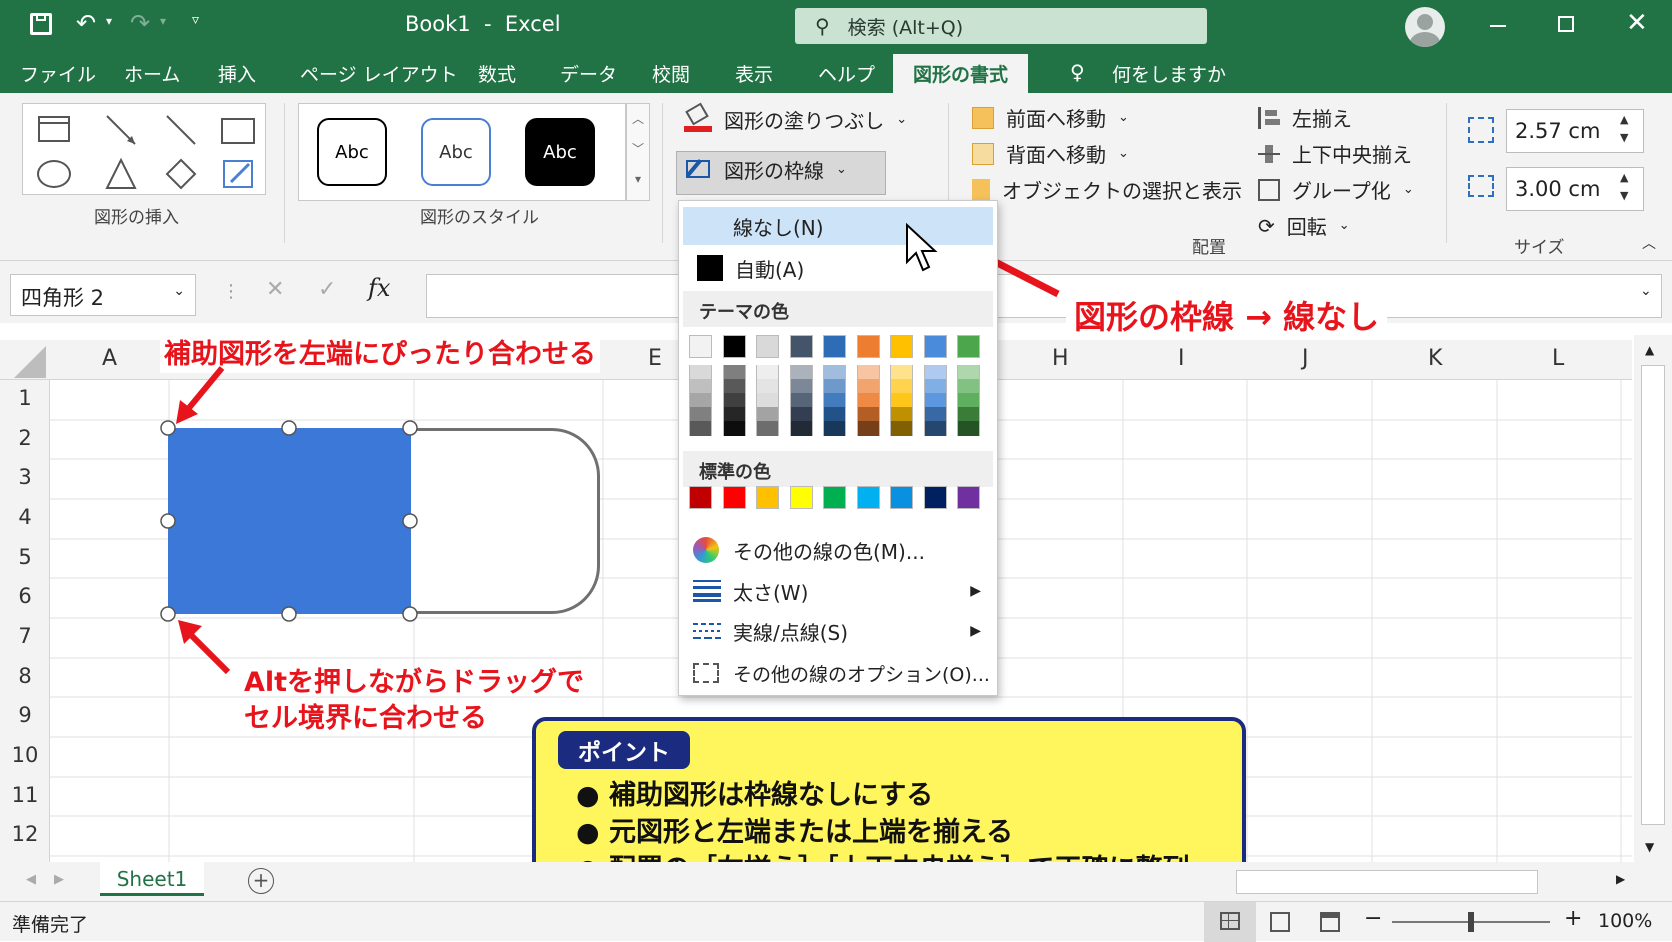 Image resolution: width=1672 pixels, height=942 pixels. I want to click on minimize-icon, so click(1498, 26).